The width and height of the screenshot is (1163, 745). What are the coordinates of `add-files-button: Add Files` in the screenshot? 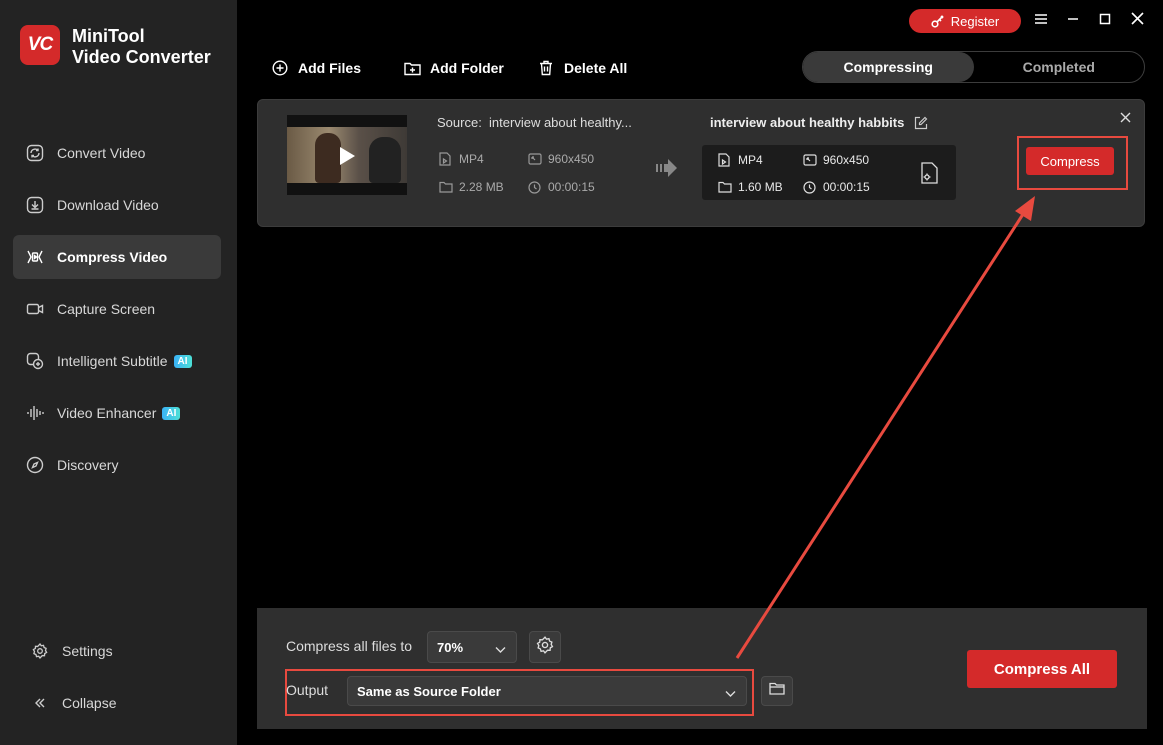 It's located at (315, 68).